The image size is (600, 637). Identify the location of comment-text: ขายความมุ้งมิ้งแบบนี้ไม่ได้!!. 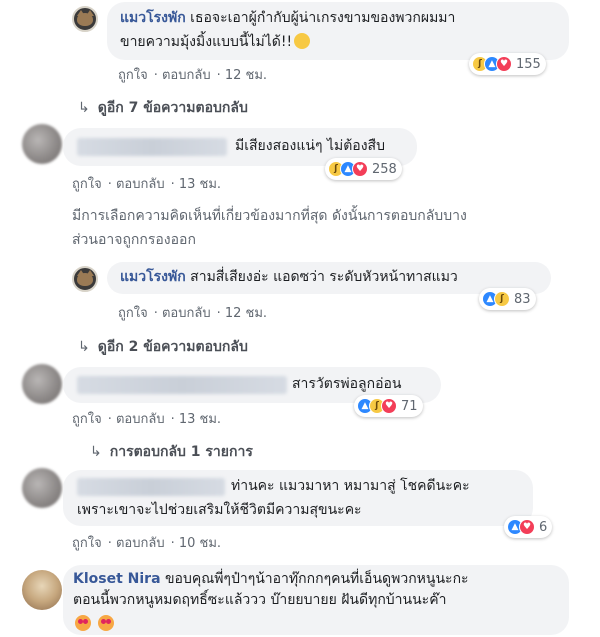
(206, 42).